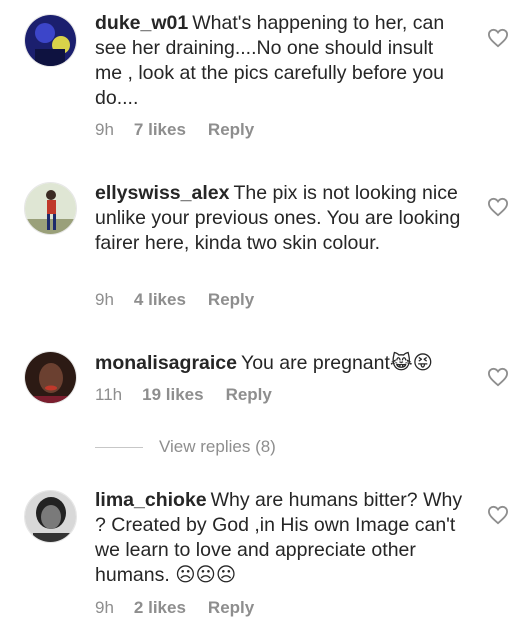  I want to click on likes-link: 19 likes, so click(172, 394).